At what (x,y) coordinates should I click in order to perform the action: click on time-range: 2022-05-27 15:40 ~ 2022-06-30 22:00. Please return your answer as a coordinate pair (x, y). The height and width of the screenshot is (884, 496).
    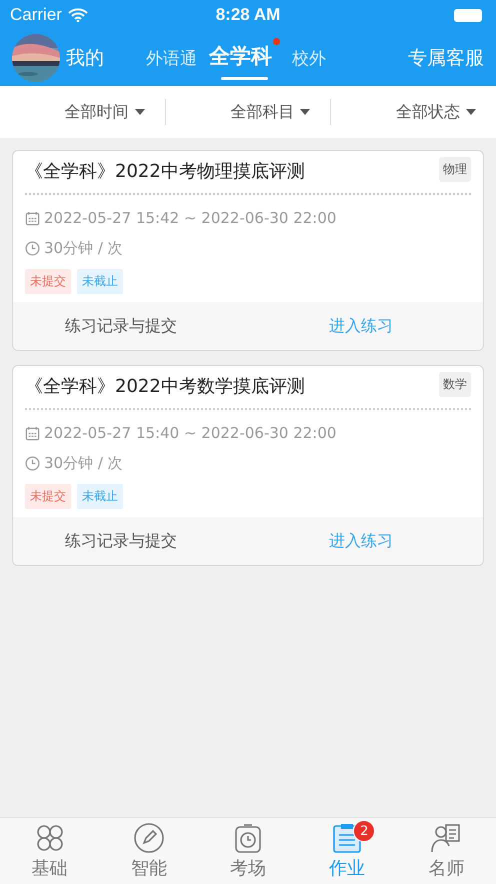
    Looking at the image, I should click on (190, 433).